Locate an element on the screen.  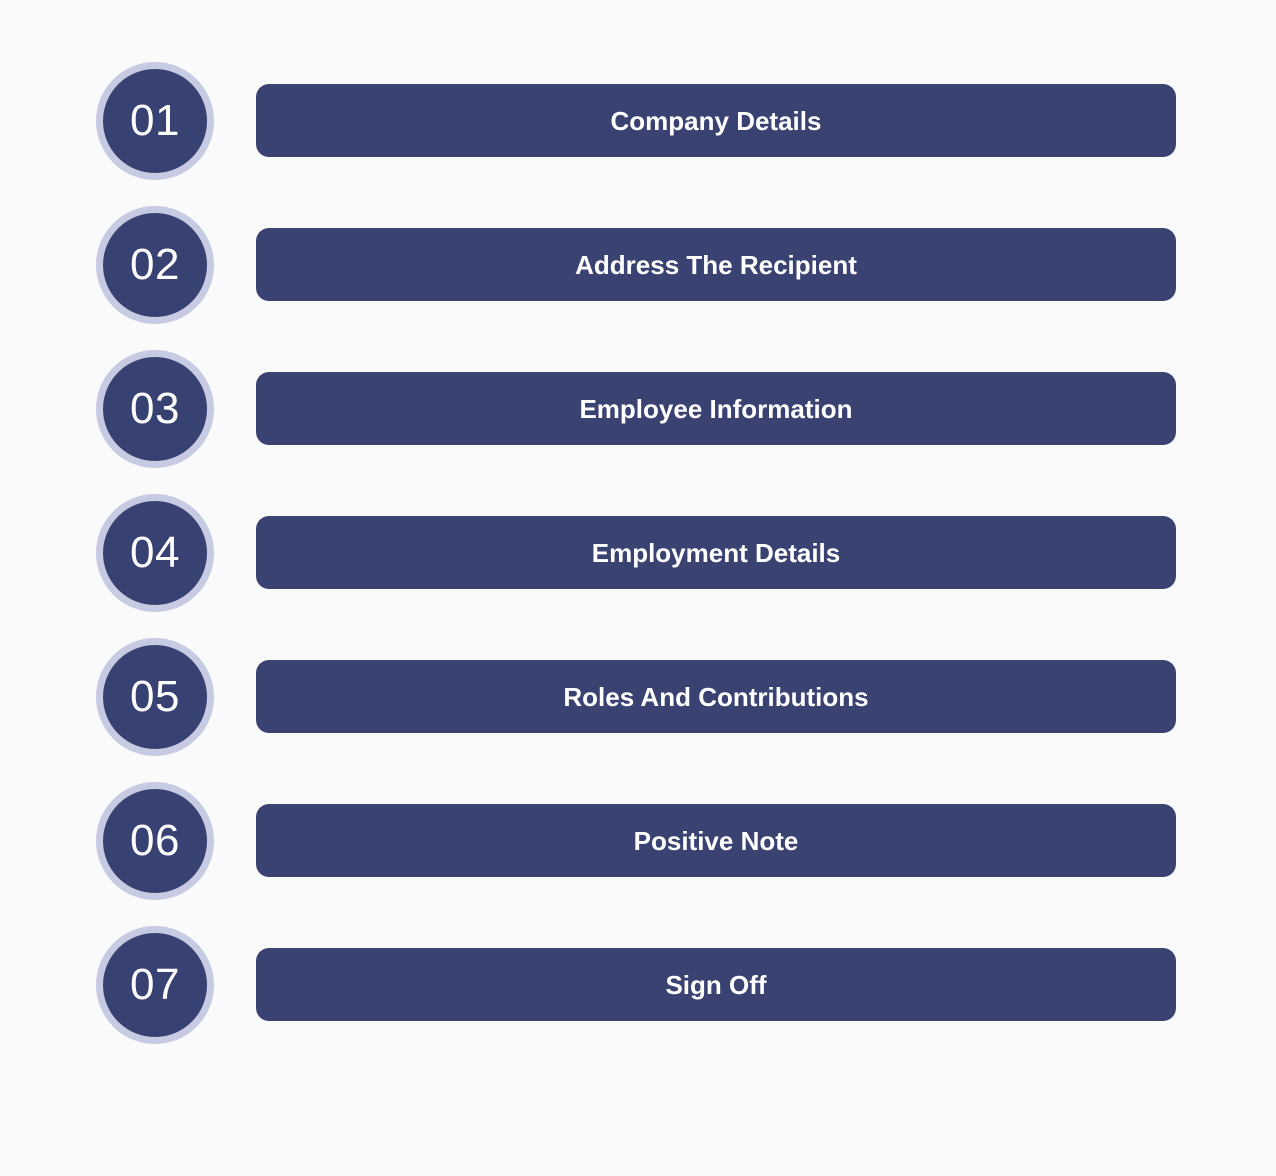
step-number: 07 is located at coordinates (155, 984).